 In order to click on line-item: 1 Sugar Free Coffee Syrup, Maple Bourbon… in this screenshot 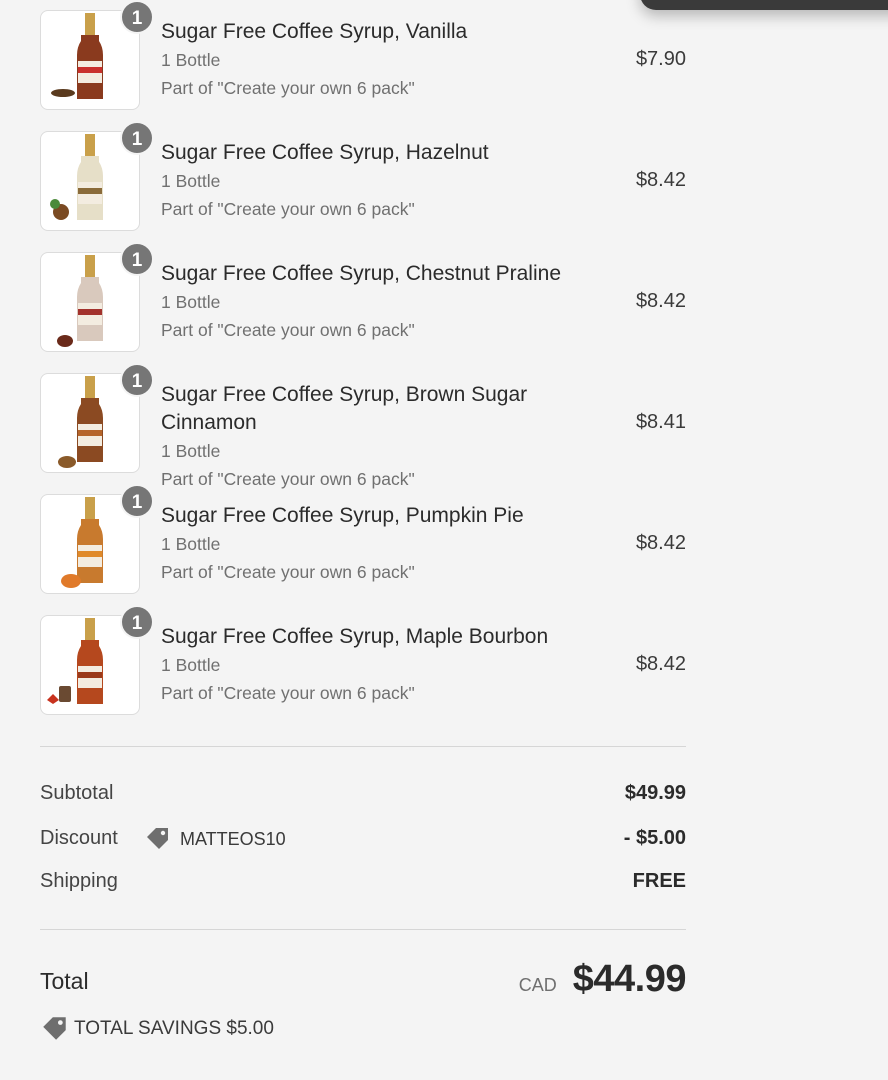, I will do `click(363, 670)`.